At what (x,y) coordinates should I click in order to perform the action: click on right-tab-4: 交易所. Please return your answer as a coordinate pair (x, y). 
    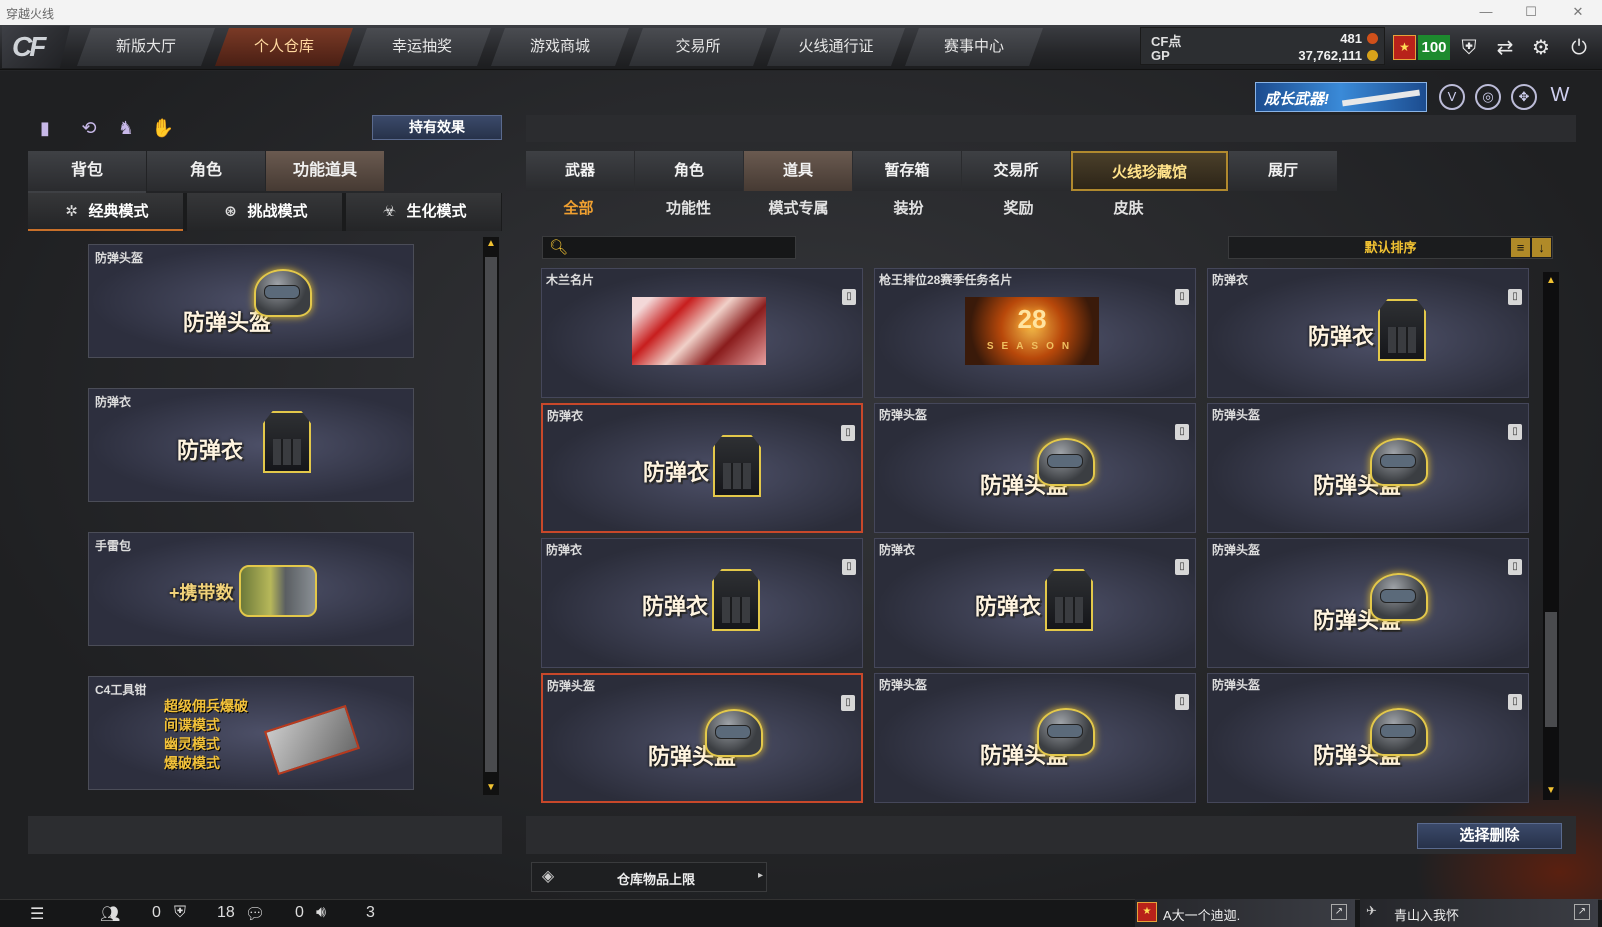
    Looking at the image, I should click on (1016, 171).